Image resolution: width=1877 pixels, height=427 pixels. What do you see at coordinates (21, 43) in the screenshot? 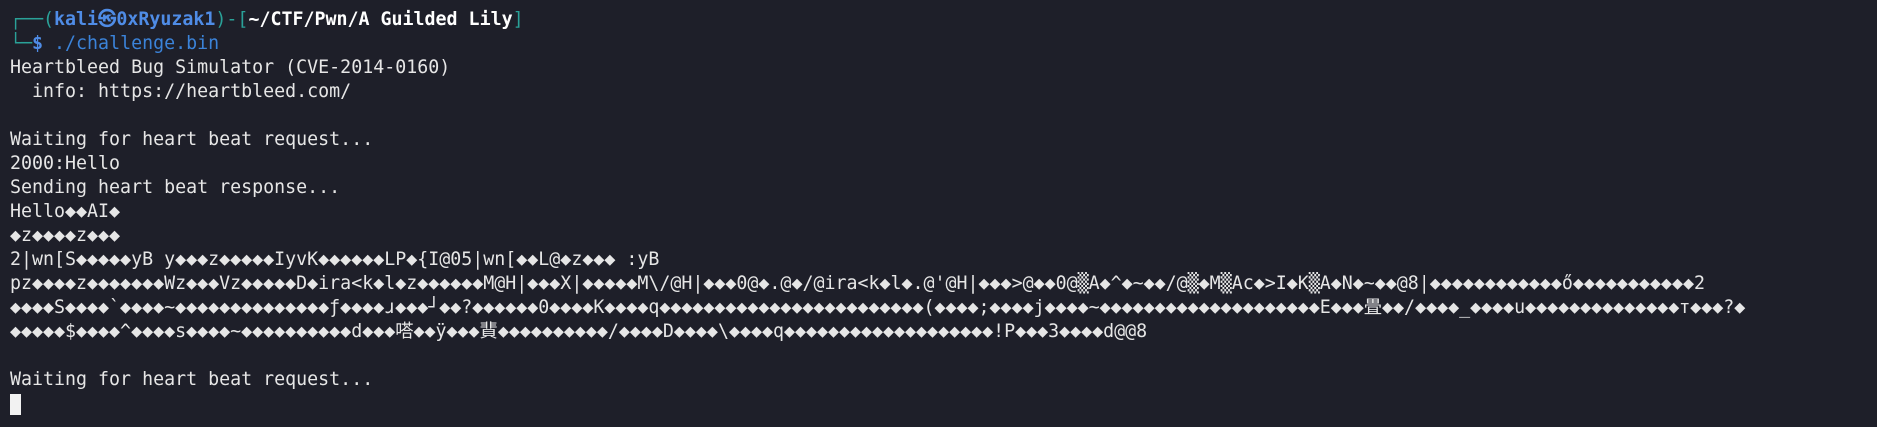
I see `prompt-frame-bottom: └─` at bounding box center [21, 43].